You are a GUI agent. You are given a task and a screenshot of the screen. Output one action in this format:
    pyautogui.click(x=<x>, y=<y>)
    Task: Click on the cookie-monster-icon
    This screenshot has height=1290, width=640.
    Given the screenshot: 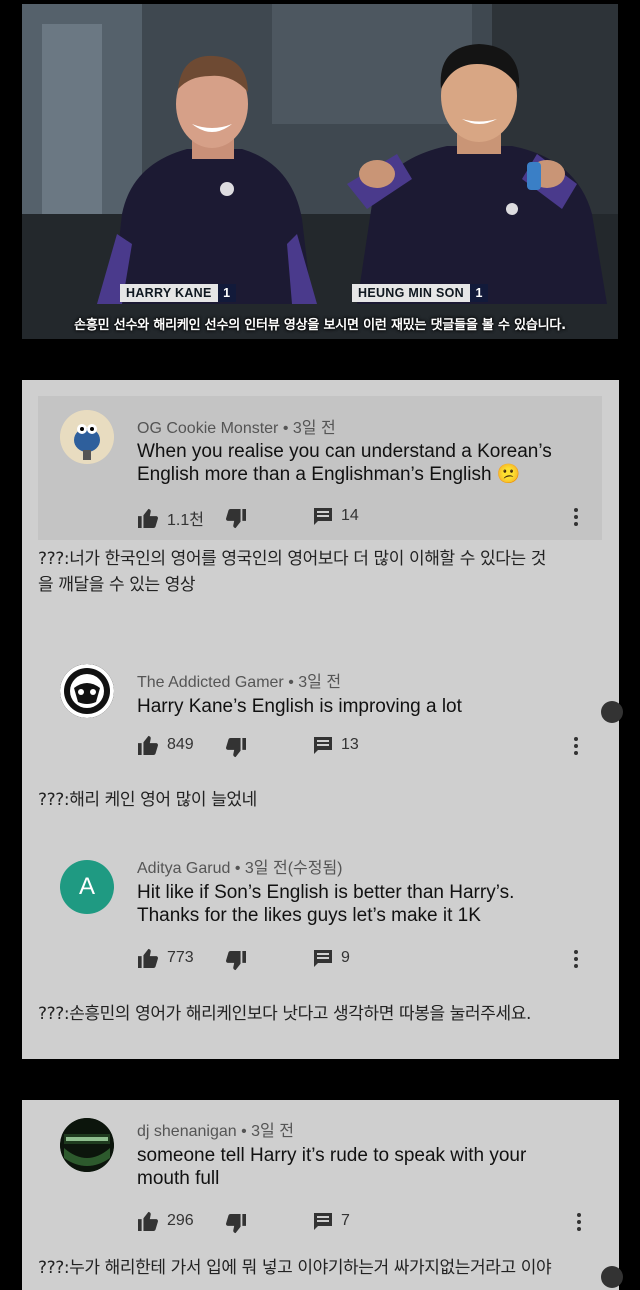 What is the action you would take?
    pyautogui.click(x=87, y=437)
    